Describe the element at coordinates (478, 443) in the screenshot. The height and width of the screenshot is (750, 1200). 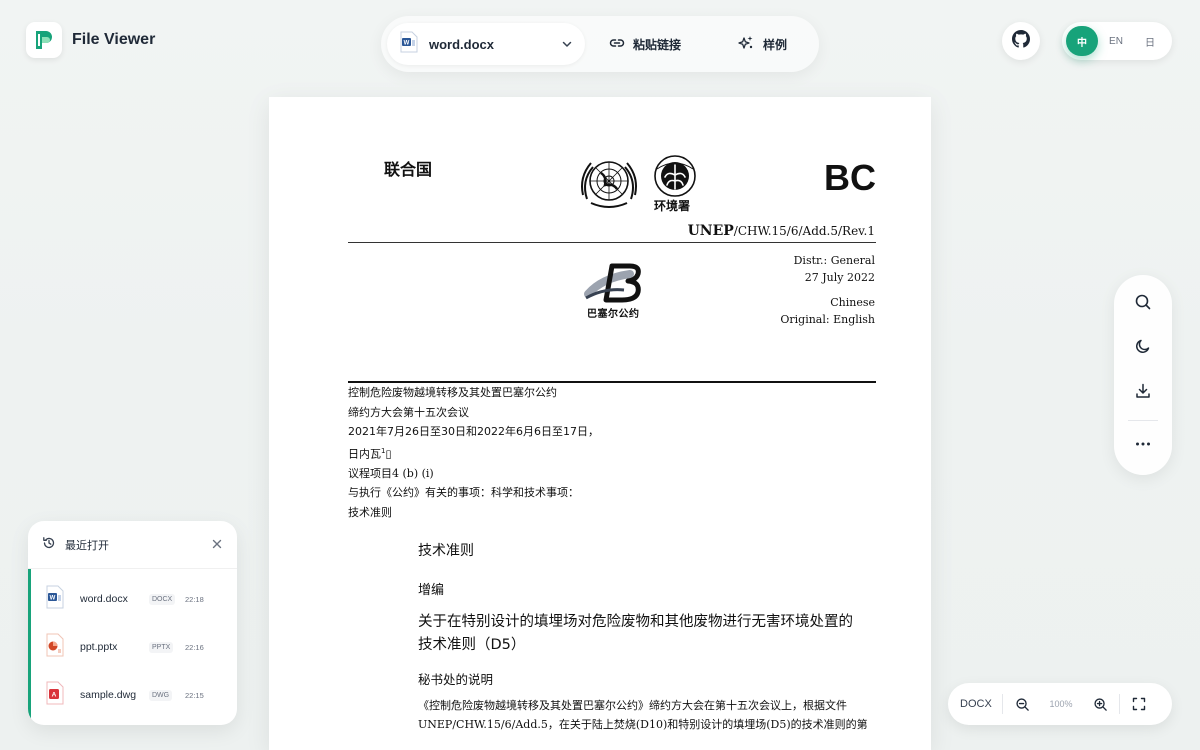
I see `meta-dates: 2021年7月26日至30日和2022年6月6日至17日，日内瓦1▯` at that location.